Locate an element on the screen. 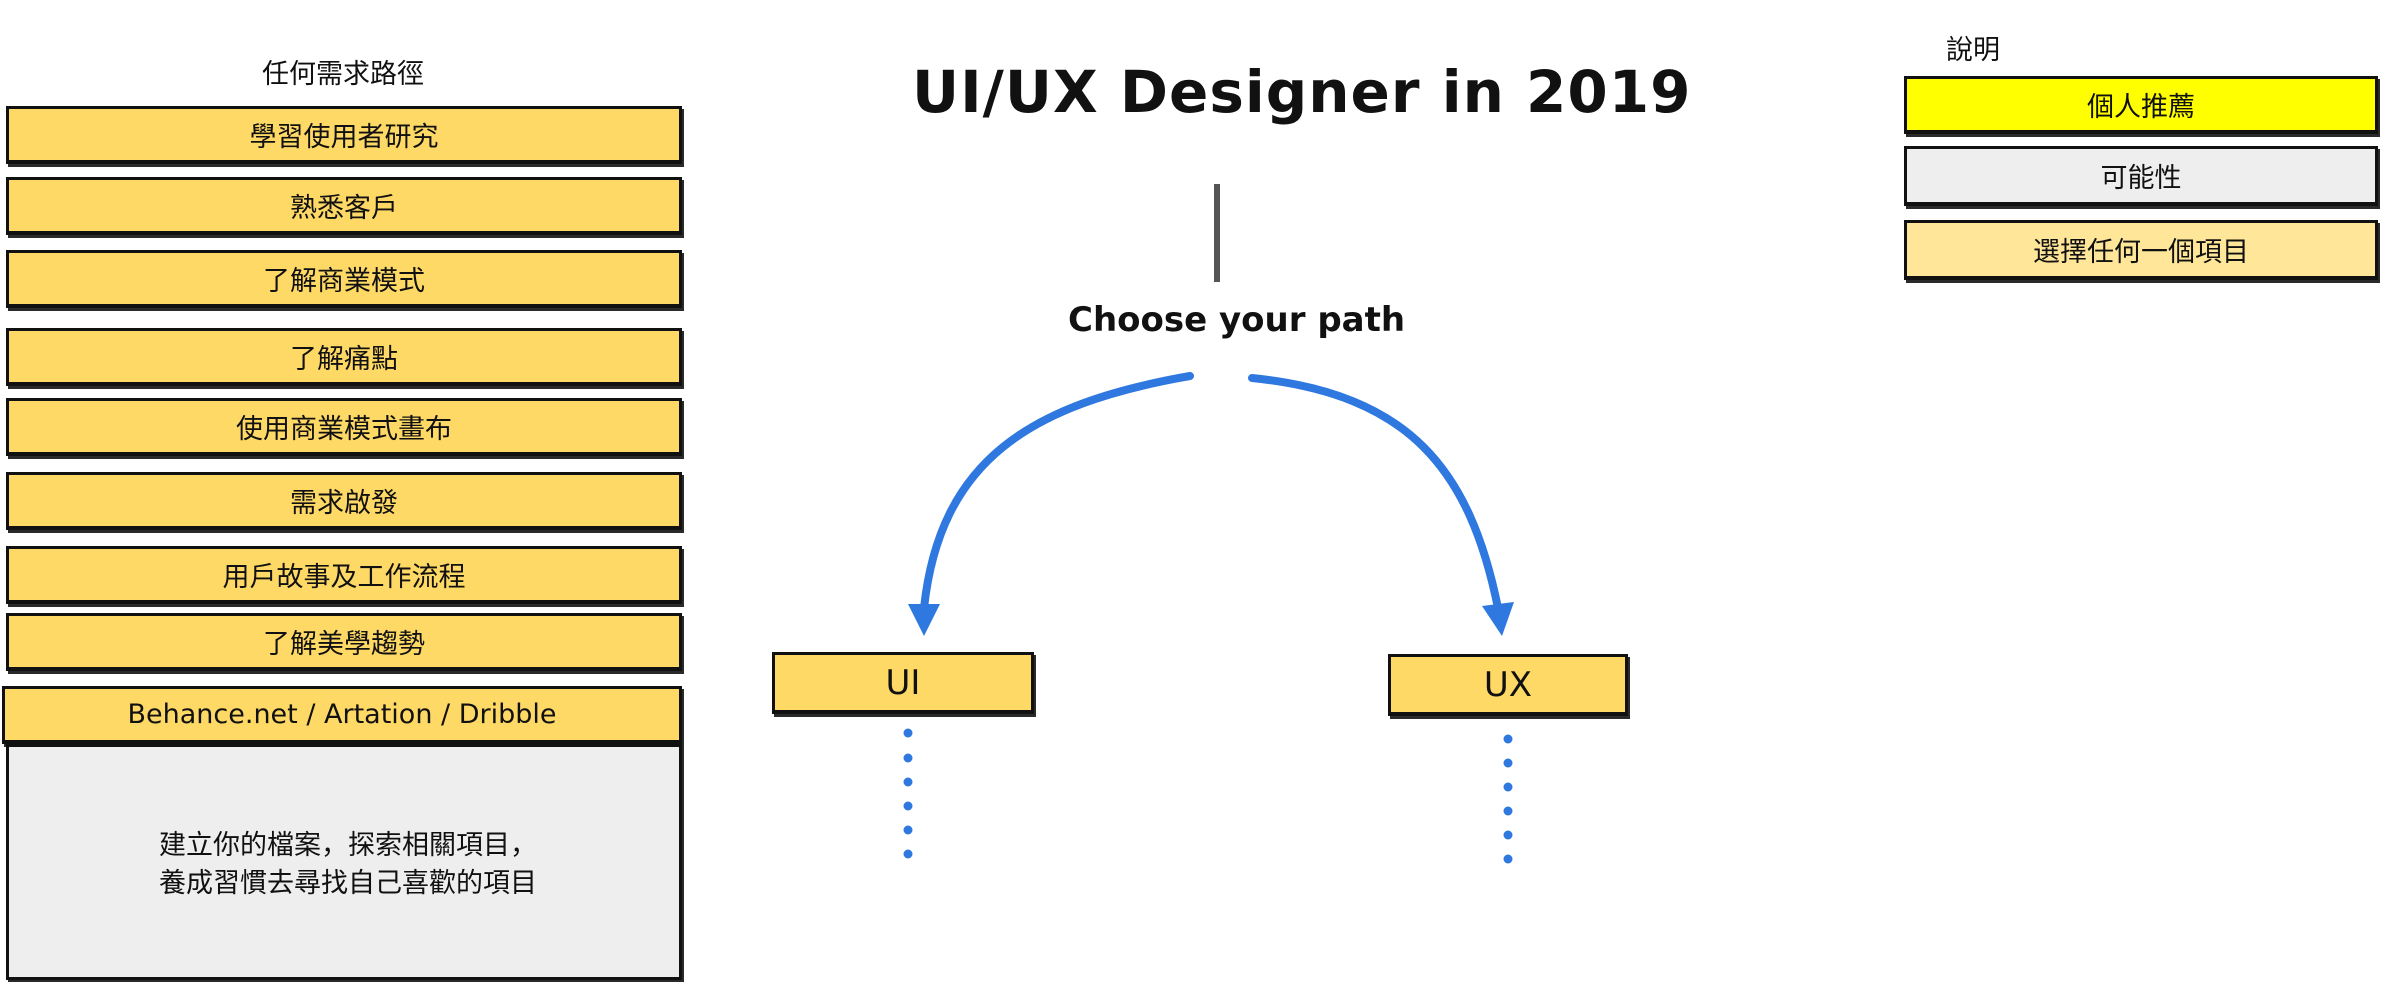 This screenshot has width=2382, height=982. ux-dotted-continuation is located at coordinates (1508, 799).